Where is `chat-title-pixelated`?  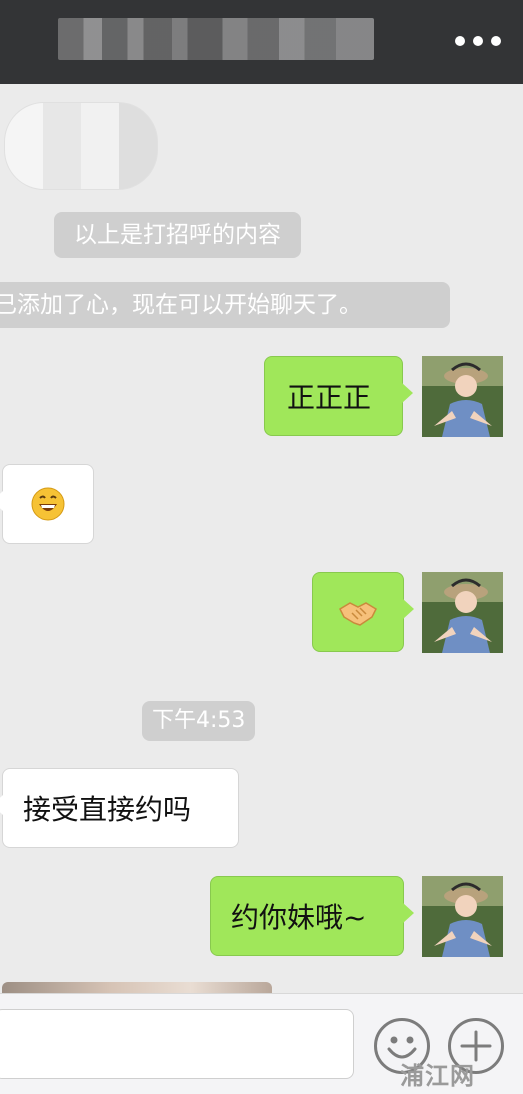 chat-title-pixelated is located at coordinates (216, 39).